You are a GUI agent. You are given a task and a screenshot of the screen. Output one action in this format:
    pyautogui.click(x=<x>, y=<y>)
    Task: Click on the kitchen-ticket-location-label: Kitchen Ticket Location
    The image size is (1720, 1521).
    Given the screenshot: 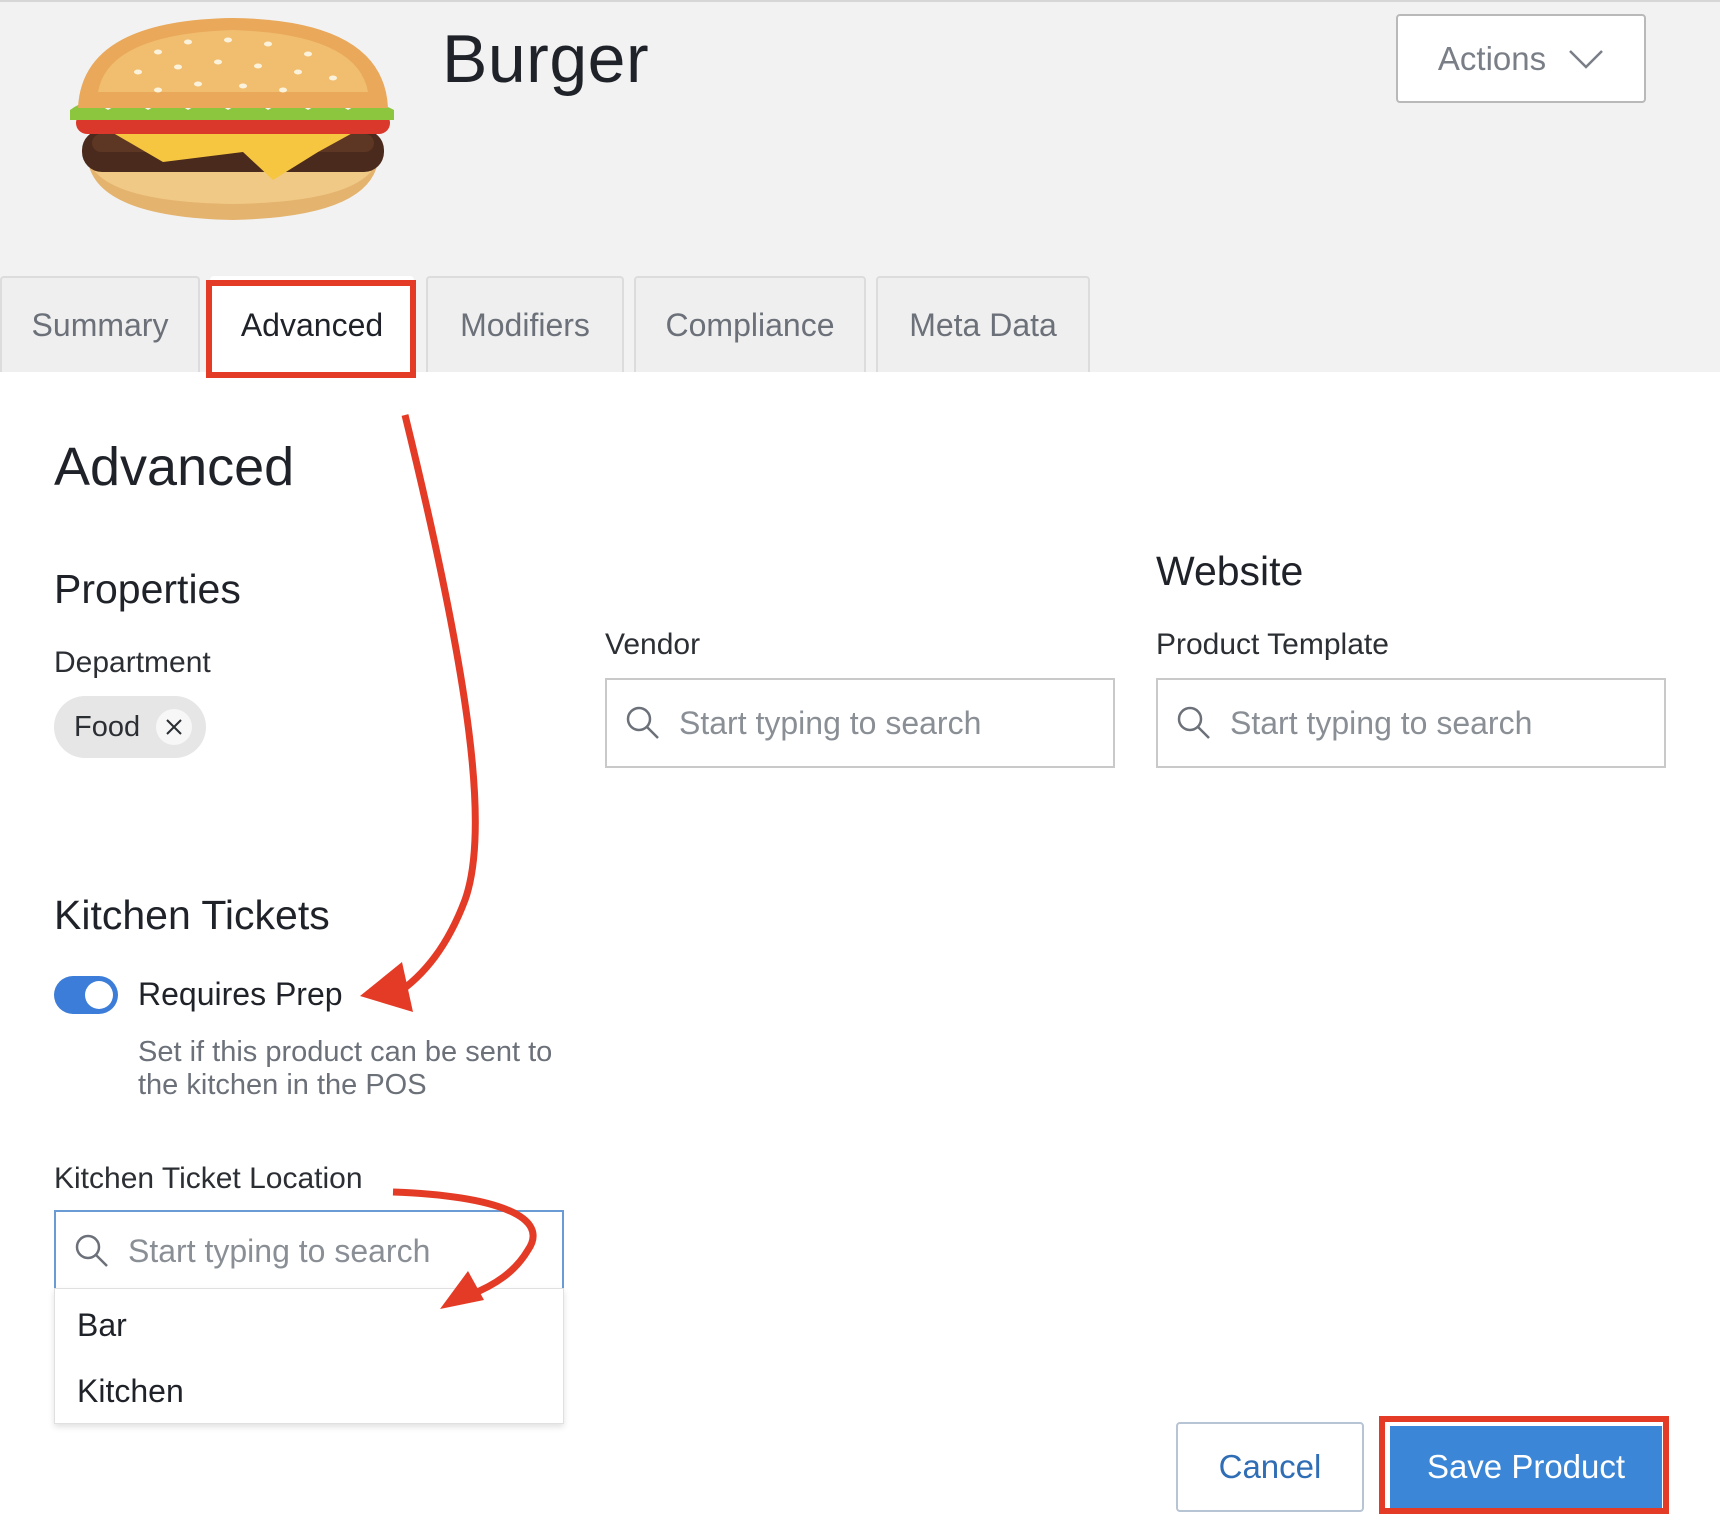 What is the action you would take?
    pyautogui.click(x=208, y=1178)
    